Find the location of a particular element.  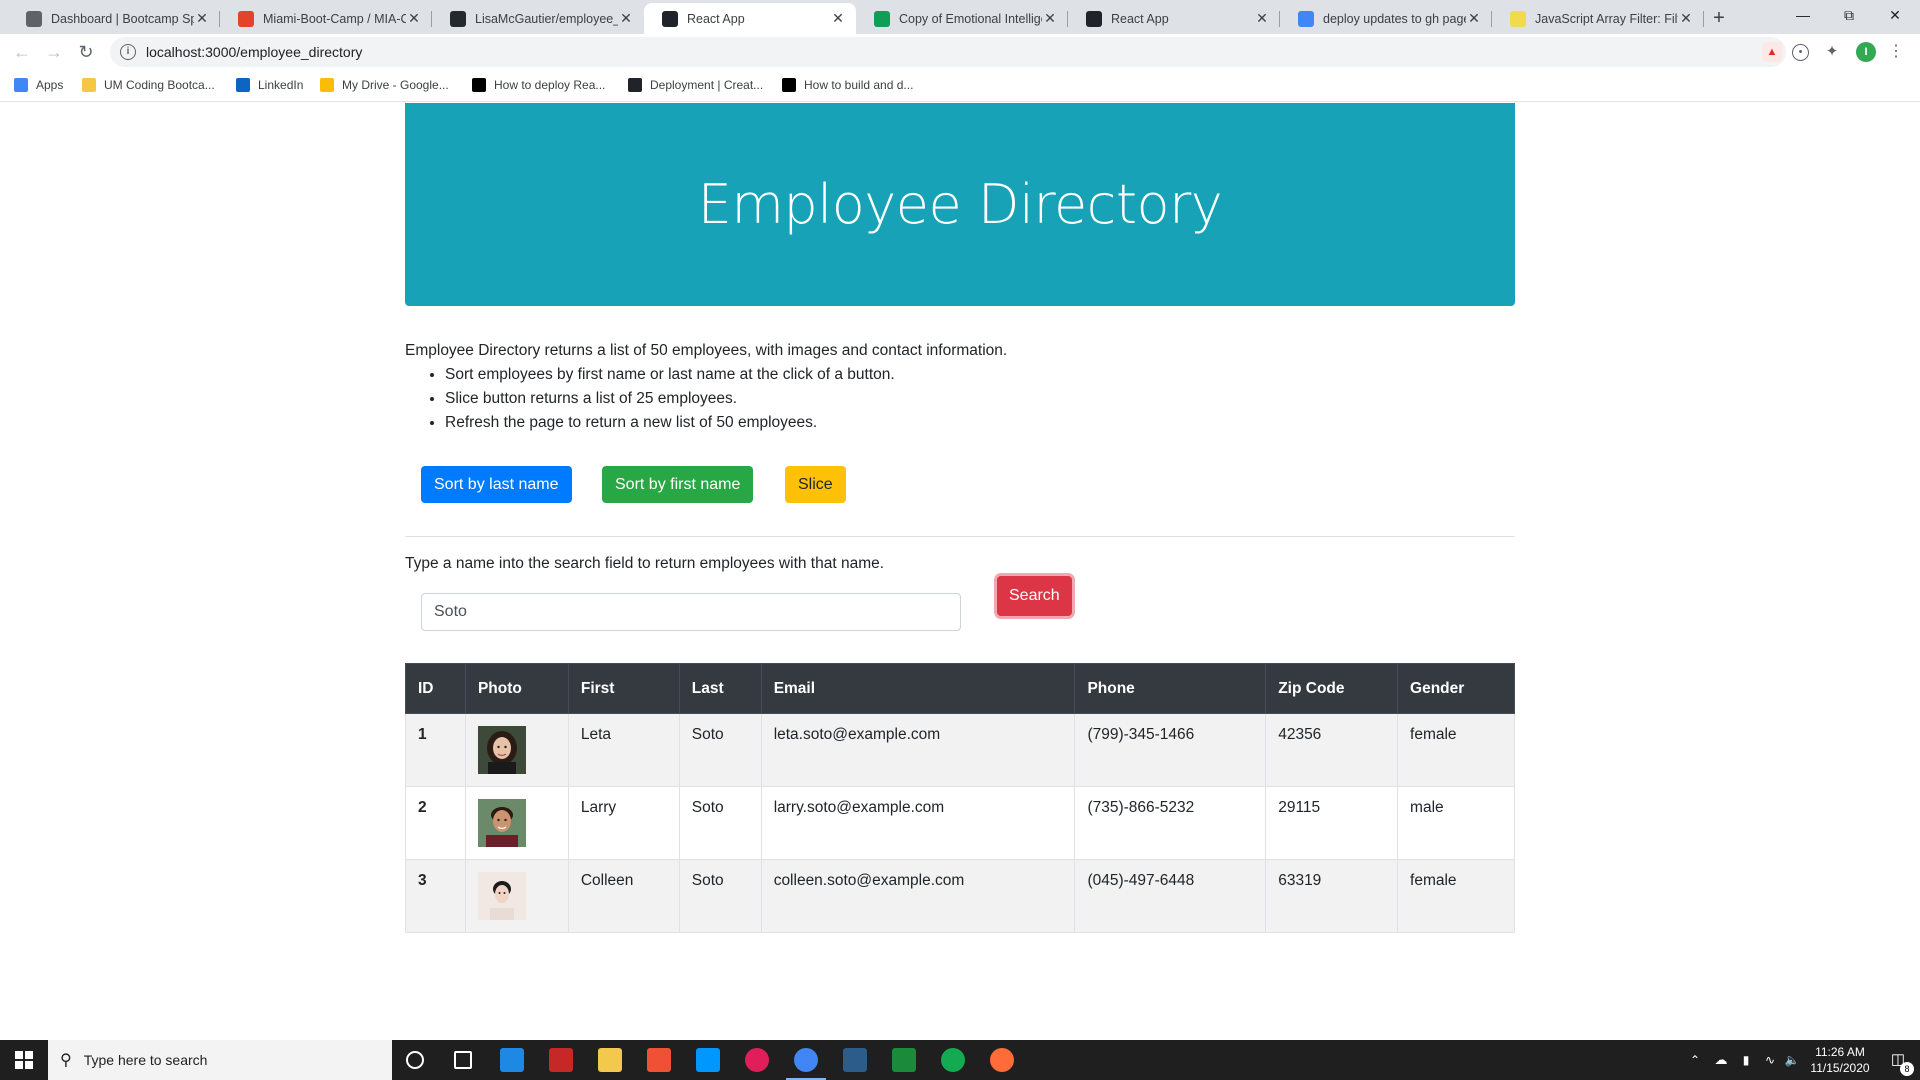

browser-tab-title: React App is located at coordinates (1140, 18).